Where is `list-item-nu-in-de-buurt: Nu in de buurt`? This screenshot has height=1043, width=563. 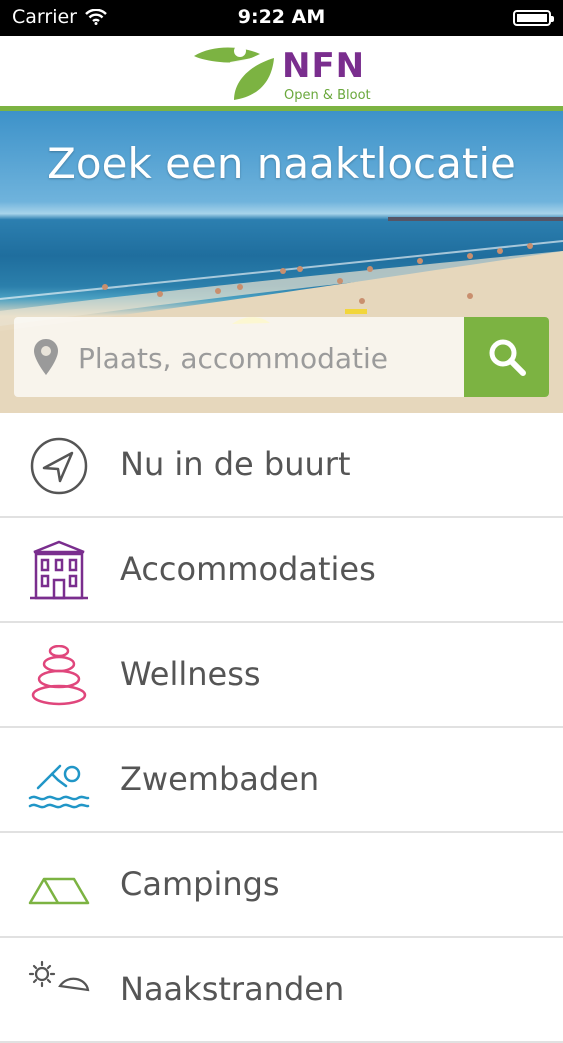 list-item-nu-in-de-buurt: Nu in de buurt is located at coordinates (281, 465).